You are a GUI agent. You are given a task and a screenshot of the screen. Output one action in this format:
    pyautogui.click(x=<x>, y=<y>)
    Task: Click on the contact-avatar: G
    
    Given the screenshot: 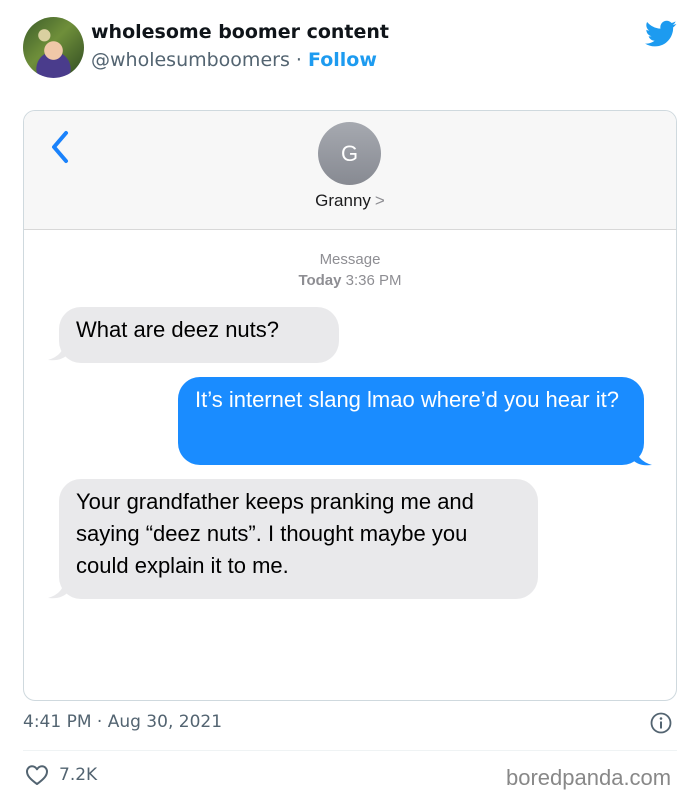 What is the action you would take?
    pyautogui.click(x=349, y=153)
    